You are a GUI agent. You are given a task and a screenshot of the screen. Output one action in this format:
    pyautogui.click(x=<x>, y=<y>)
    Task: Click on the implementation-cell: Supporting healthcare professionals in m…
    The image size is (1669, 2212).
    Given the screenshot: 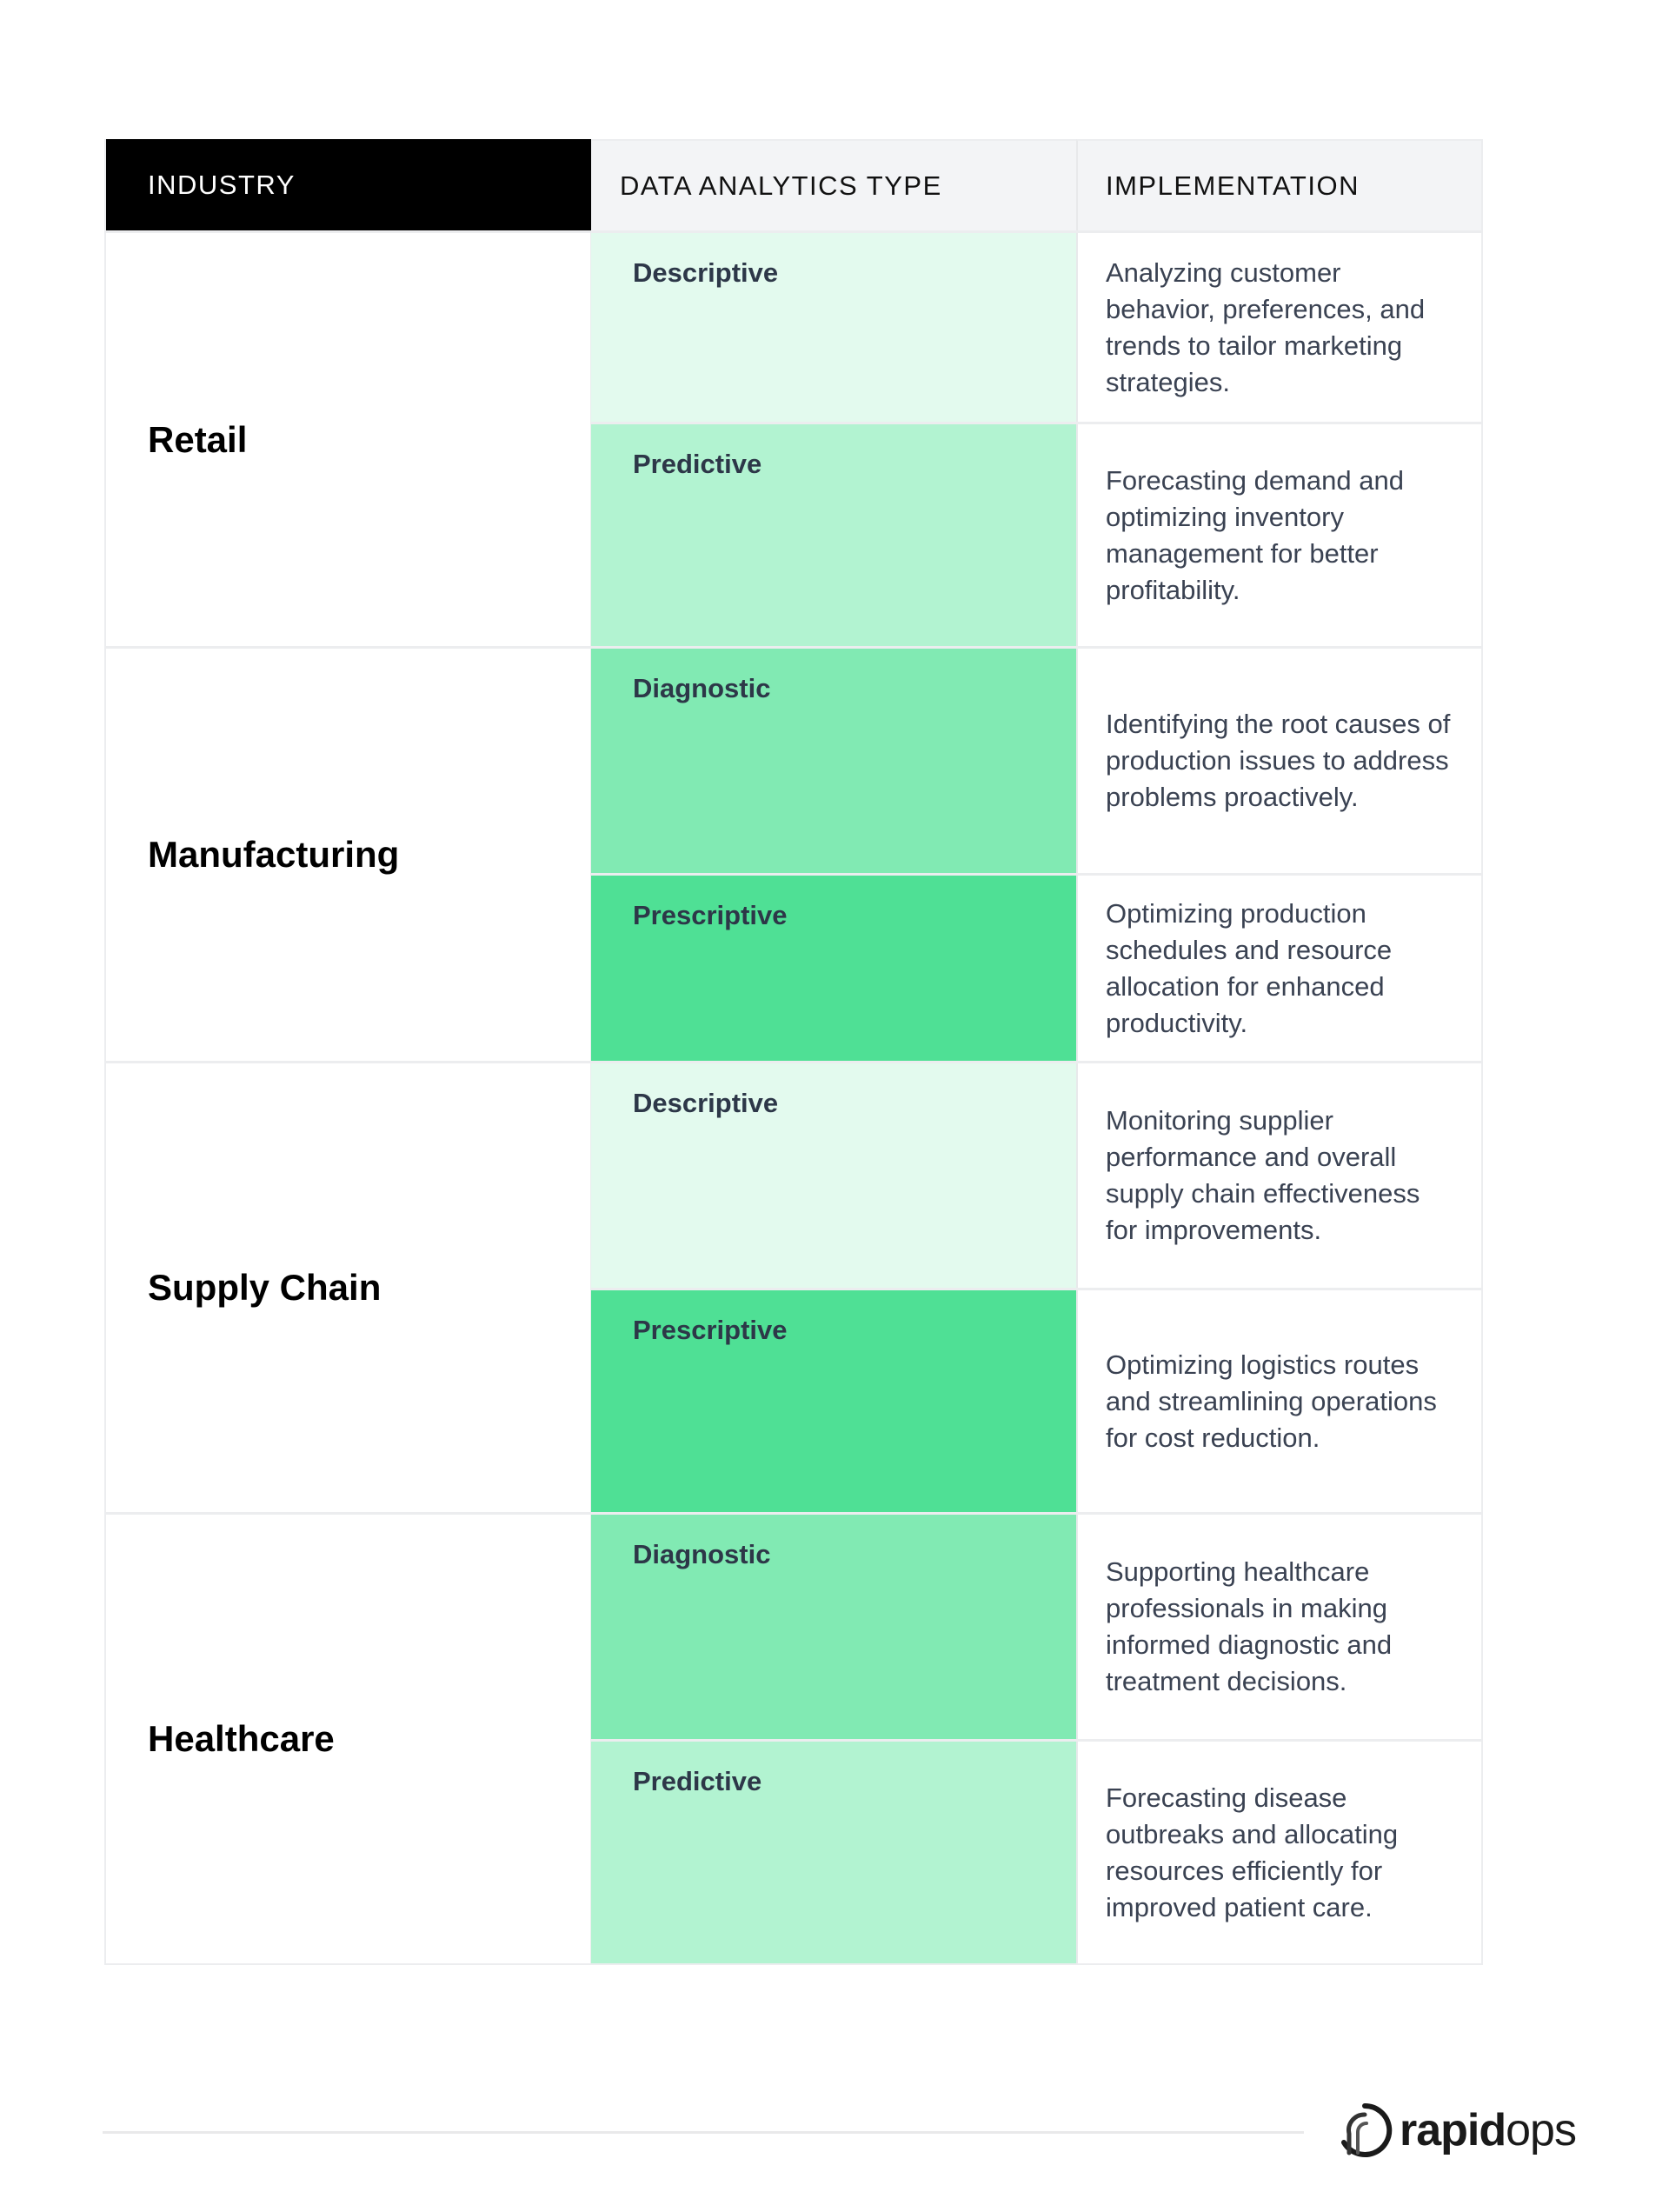 What is the action you would take?
    pyautogui.click(x=1278, y=1627)
    